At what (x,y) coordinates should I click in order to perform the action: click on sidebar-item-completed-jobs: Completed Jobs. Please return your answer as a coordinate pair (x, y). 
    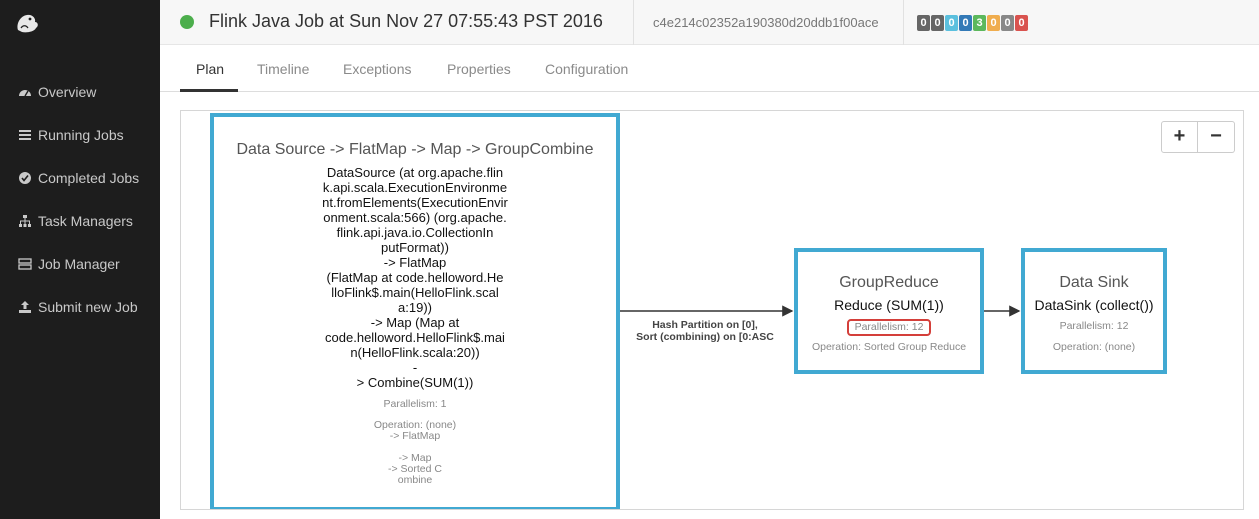
    Looking at the image, I should click on (80, 177).